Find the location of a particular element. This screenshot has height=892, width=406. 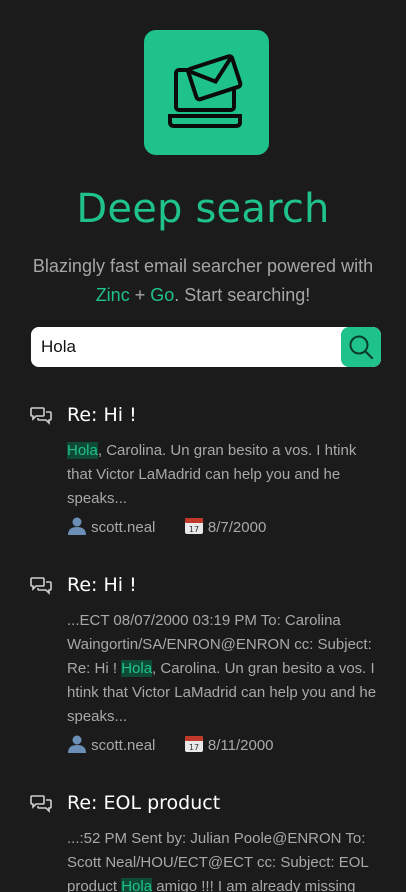

result-meta: scott.neal 17 8/11/2000 is located at coordinates (170, 745).